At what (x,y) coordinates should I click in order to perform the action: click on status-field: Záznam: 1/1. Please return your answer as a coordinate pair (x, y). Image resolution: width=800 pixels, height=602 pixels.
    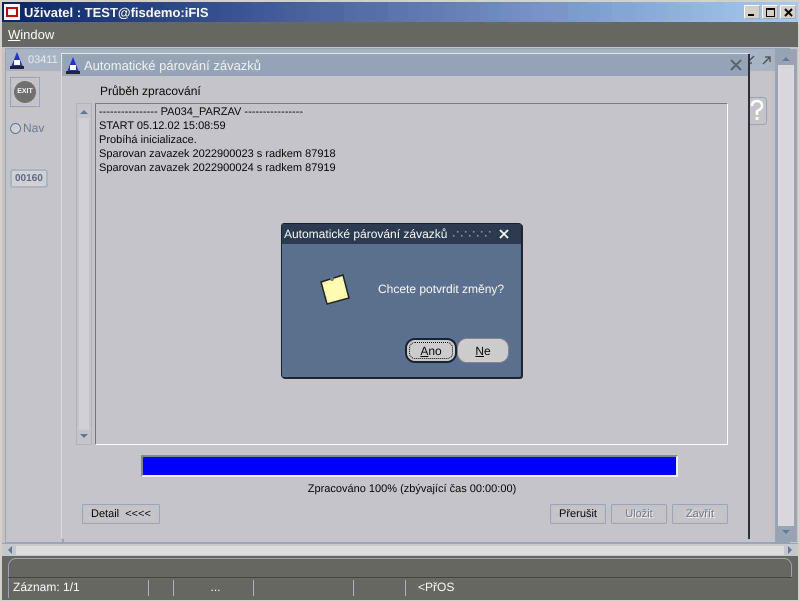
    Looking at the image, I should click on (79, 588).